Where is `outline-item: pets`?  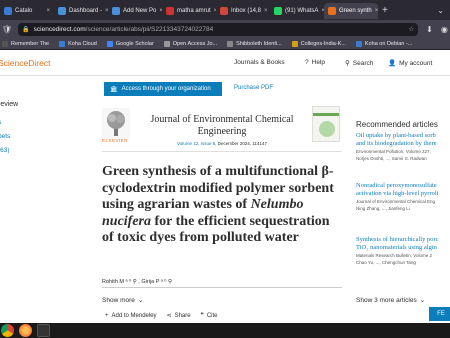
outline-item: pets is located at coordinates (9, 137).